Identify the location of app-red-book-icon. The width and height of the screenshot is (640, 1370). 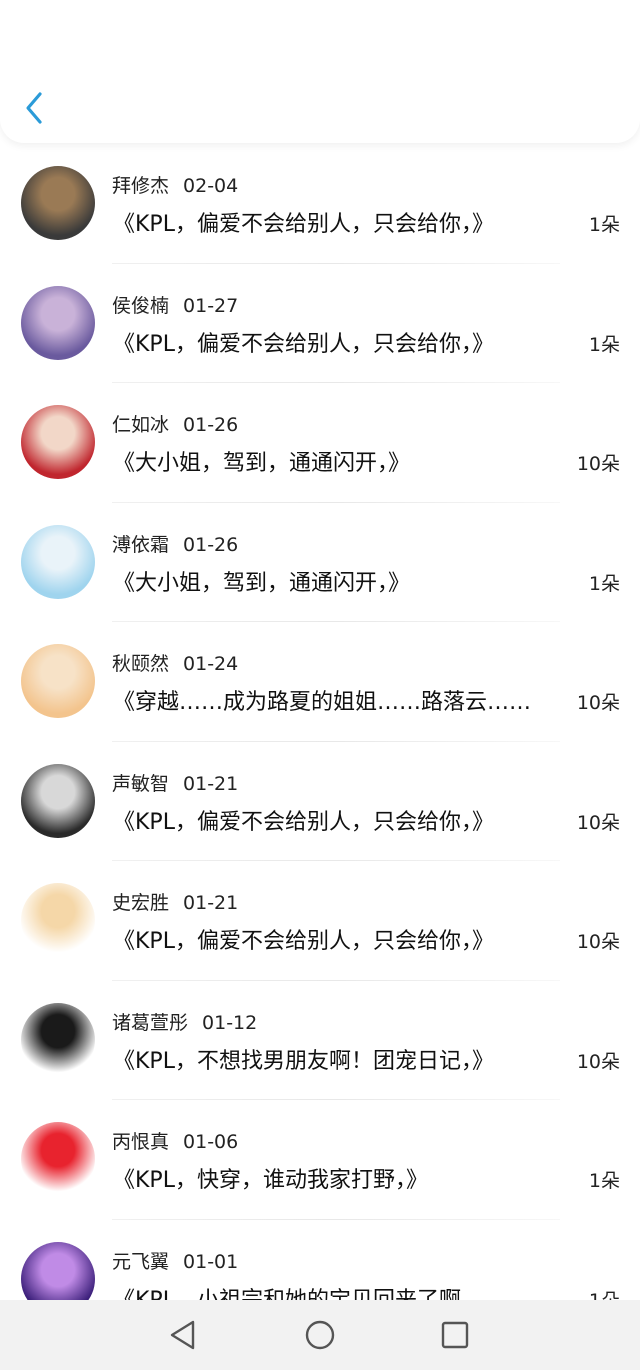
(202, 35).